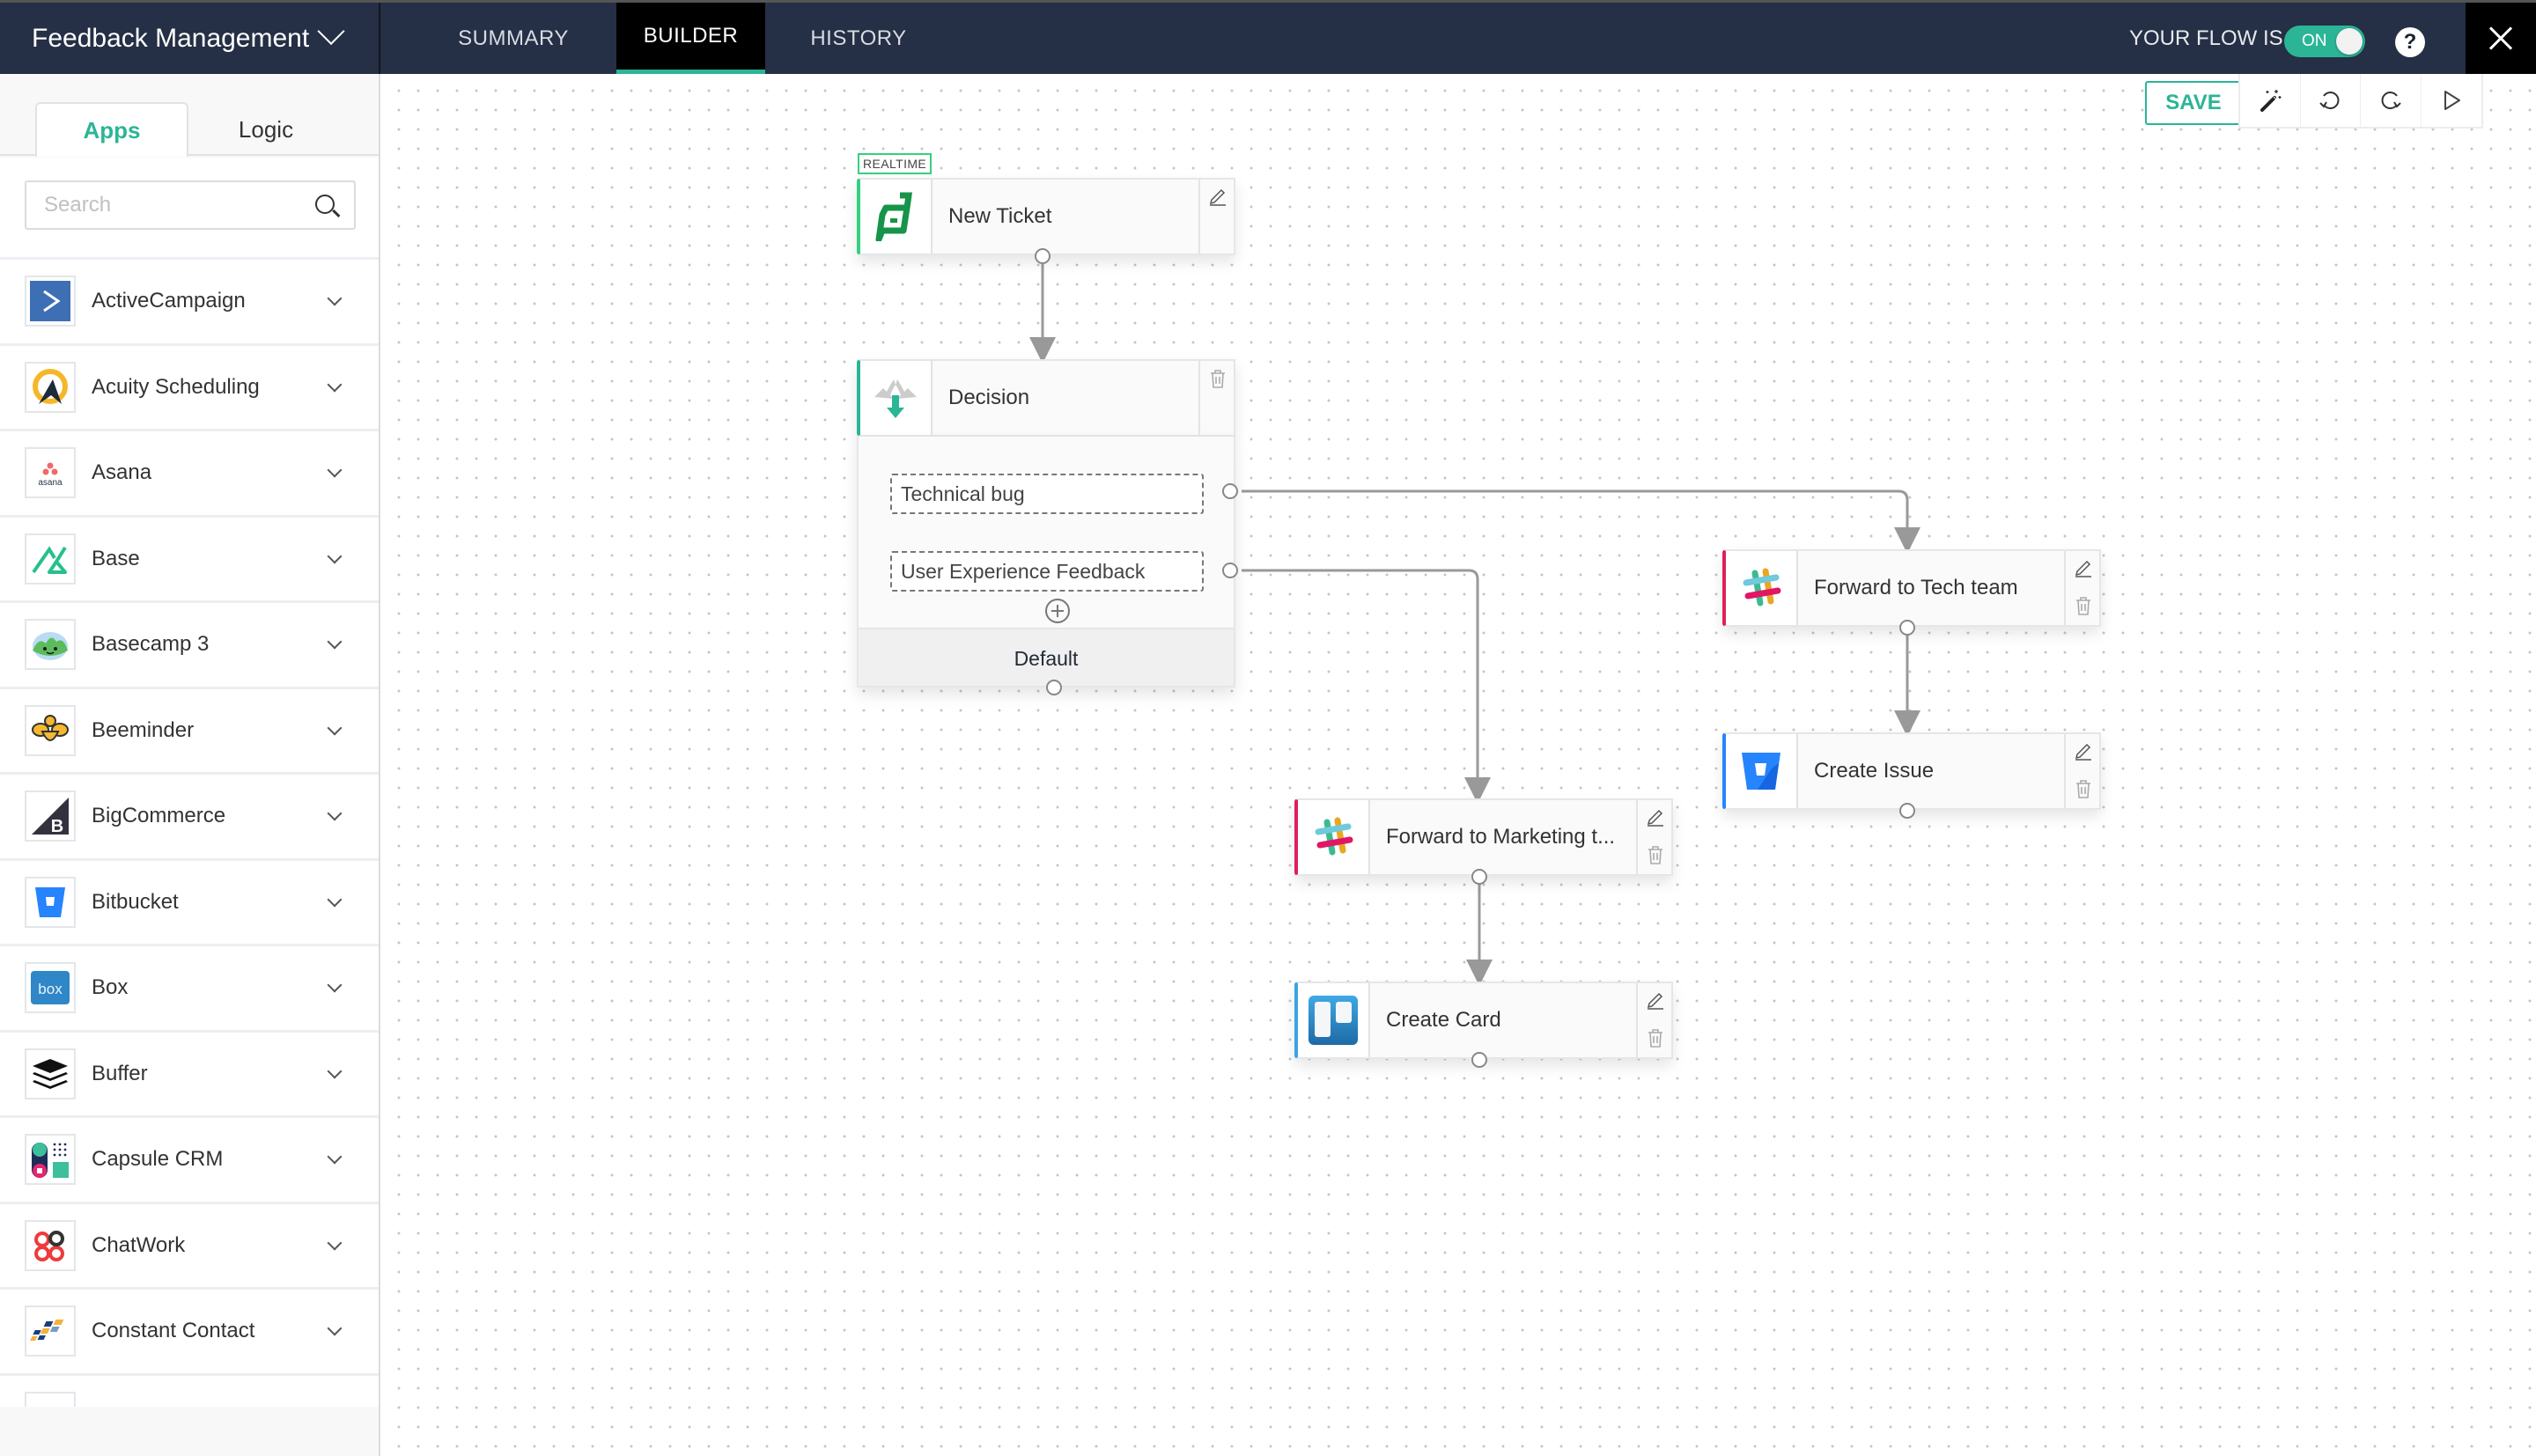 The height and width of the screenshot is (1456, 2536). I want to click on app-name: Acuity Scheduling, so click(176, 386).